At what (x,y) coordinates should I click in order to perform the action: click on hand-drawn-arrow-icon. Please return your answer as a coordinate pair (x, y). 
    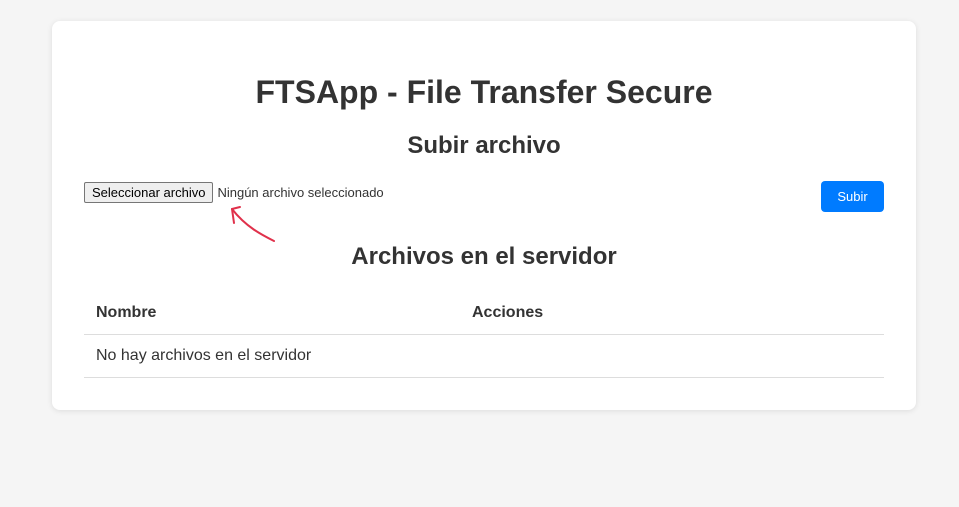
    Looking at the image, I should click on (253, 224).